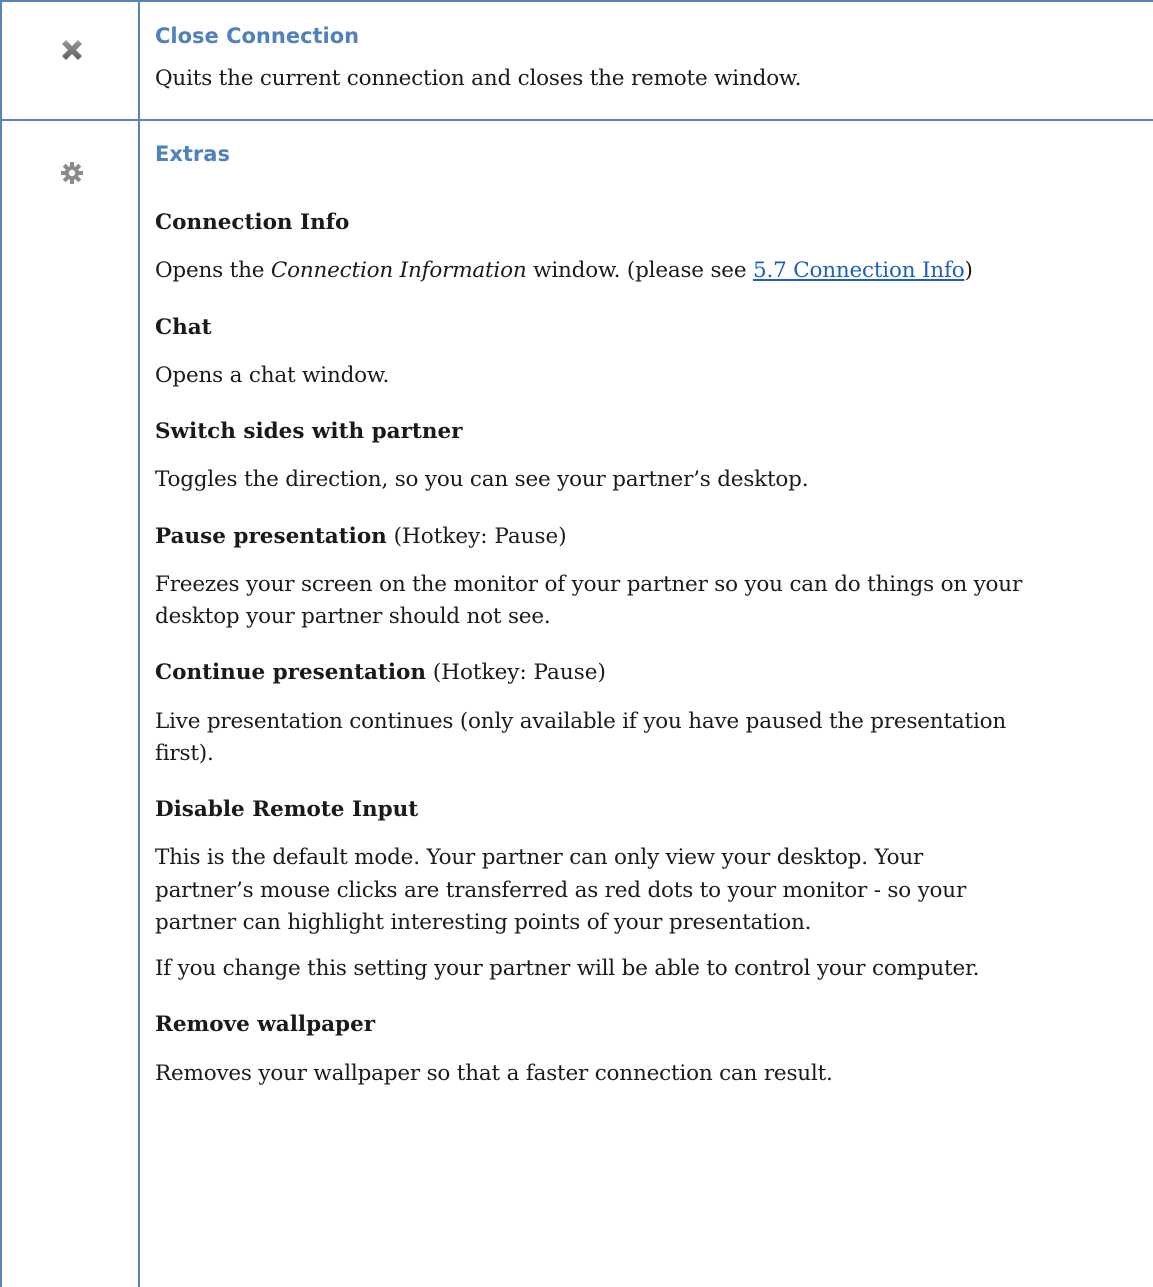  What do you see at coordinates (476, 536) in the screenshot?
I see `pause-hotkey: (Hotkey: Pause)` at bounding box center [476, 536].